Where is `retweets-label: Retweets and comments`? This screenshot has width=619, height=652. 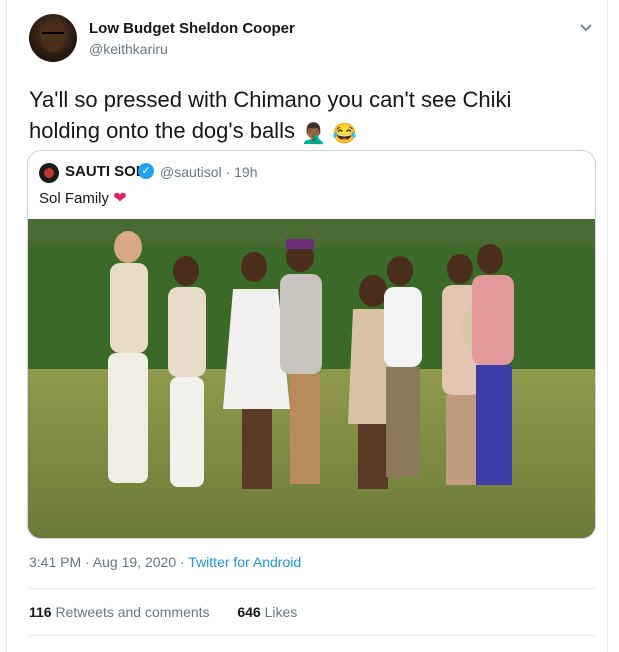
retweets-label: Retweets and comments is located at coordinates (132, 612).